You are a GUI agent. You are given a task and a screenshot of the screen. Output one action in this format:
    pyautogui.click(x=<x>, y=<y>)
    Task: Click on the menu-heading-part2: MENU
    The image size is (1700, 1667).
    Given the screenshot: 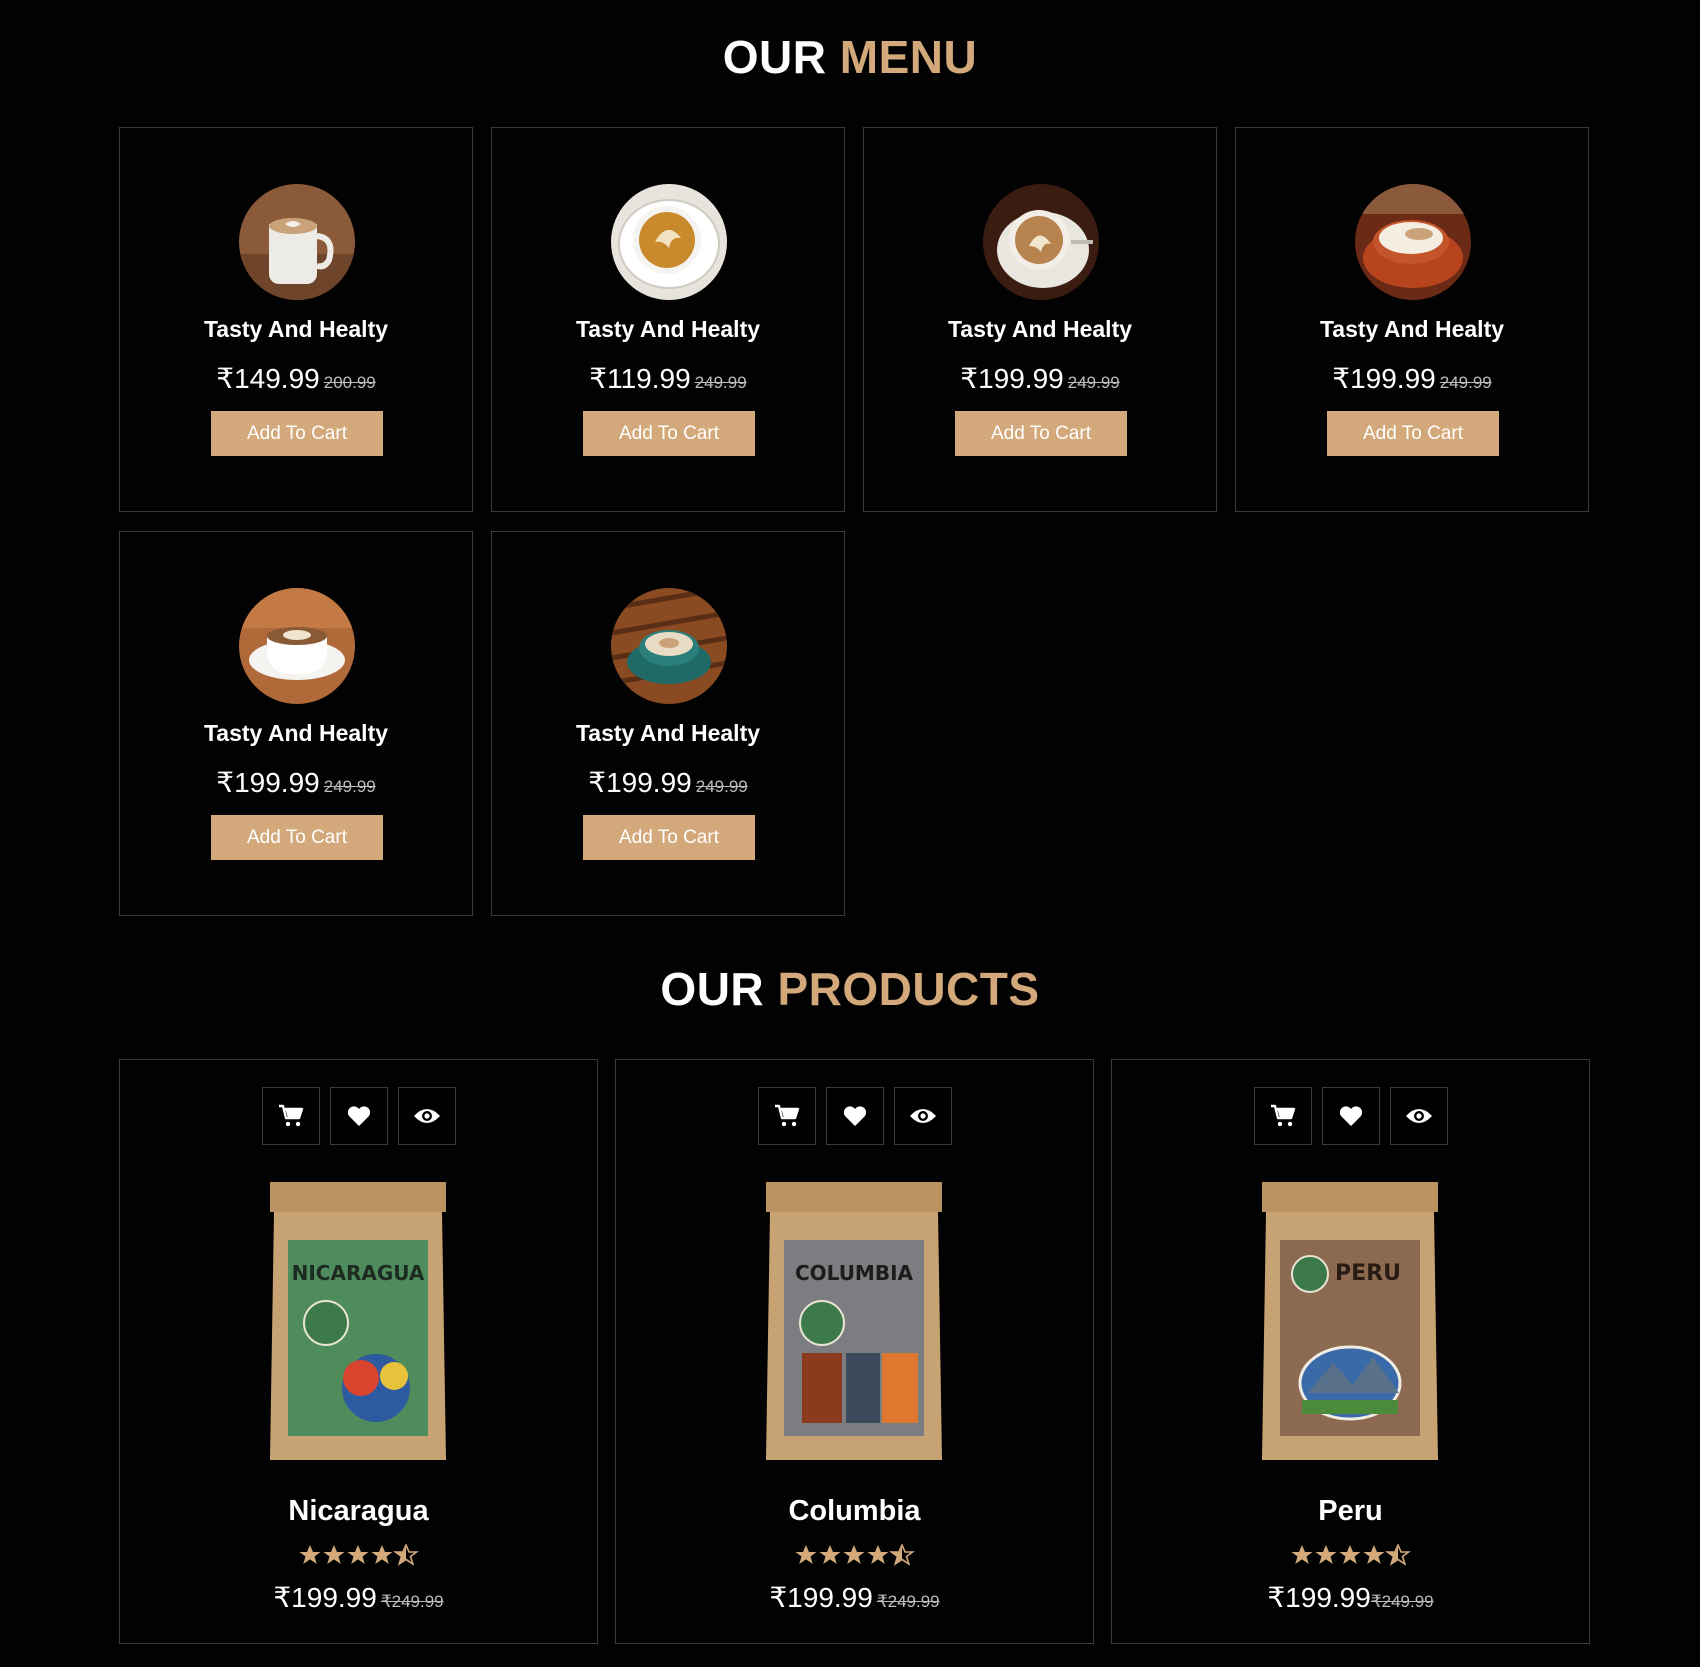 What is the action you would take?
    pyautogui.click(x=908, y=57)
    